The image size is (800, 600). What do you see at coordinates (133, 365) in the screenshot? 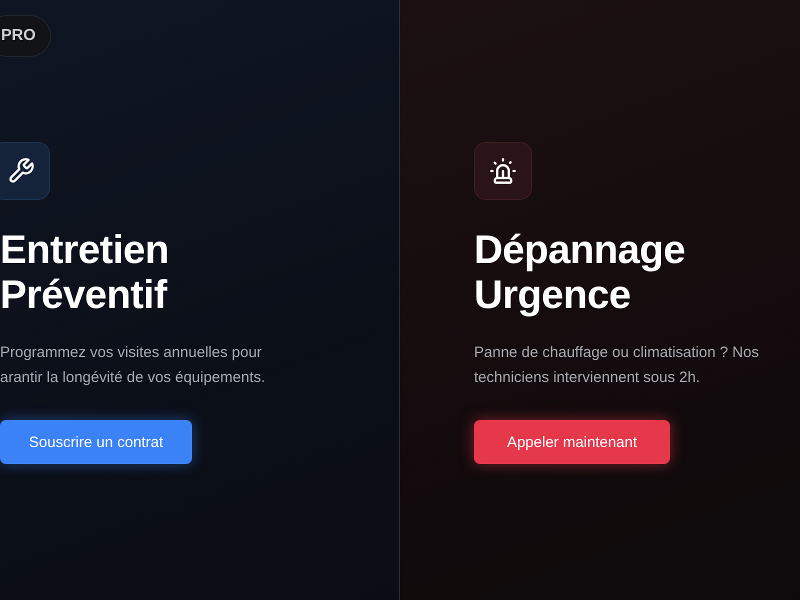
I see `panel-description: Programmez vos visites annuelles pour arantir la longévité de vos équipements.` at bounding box center [133, 365].